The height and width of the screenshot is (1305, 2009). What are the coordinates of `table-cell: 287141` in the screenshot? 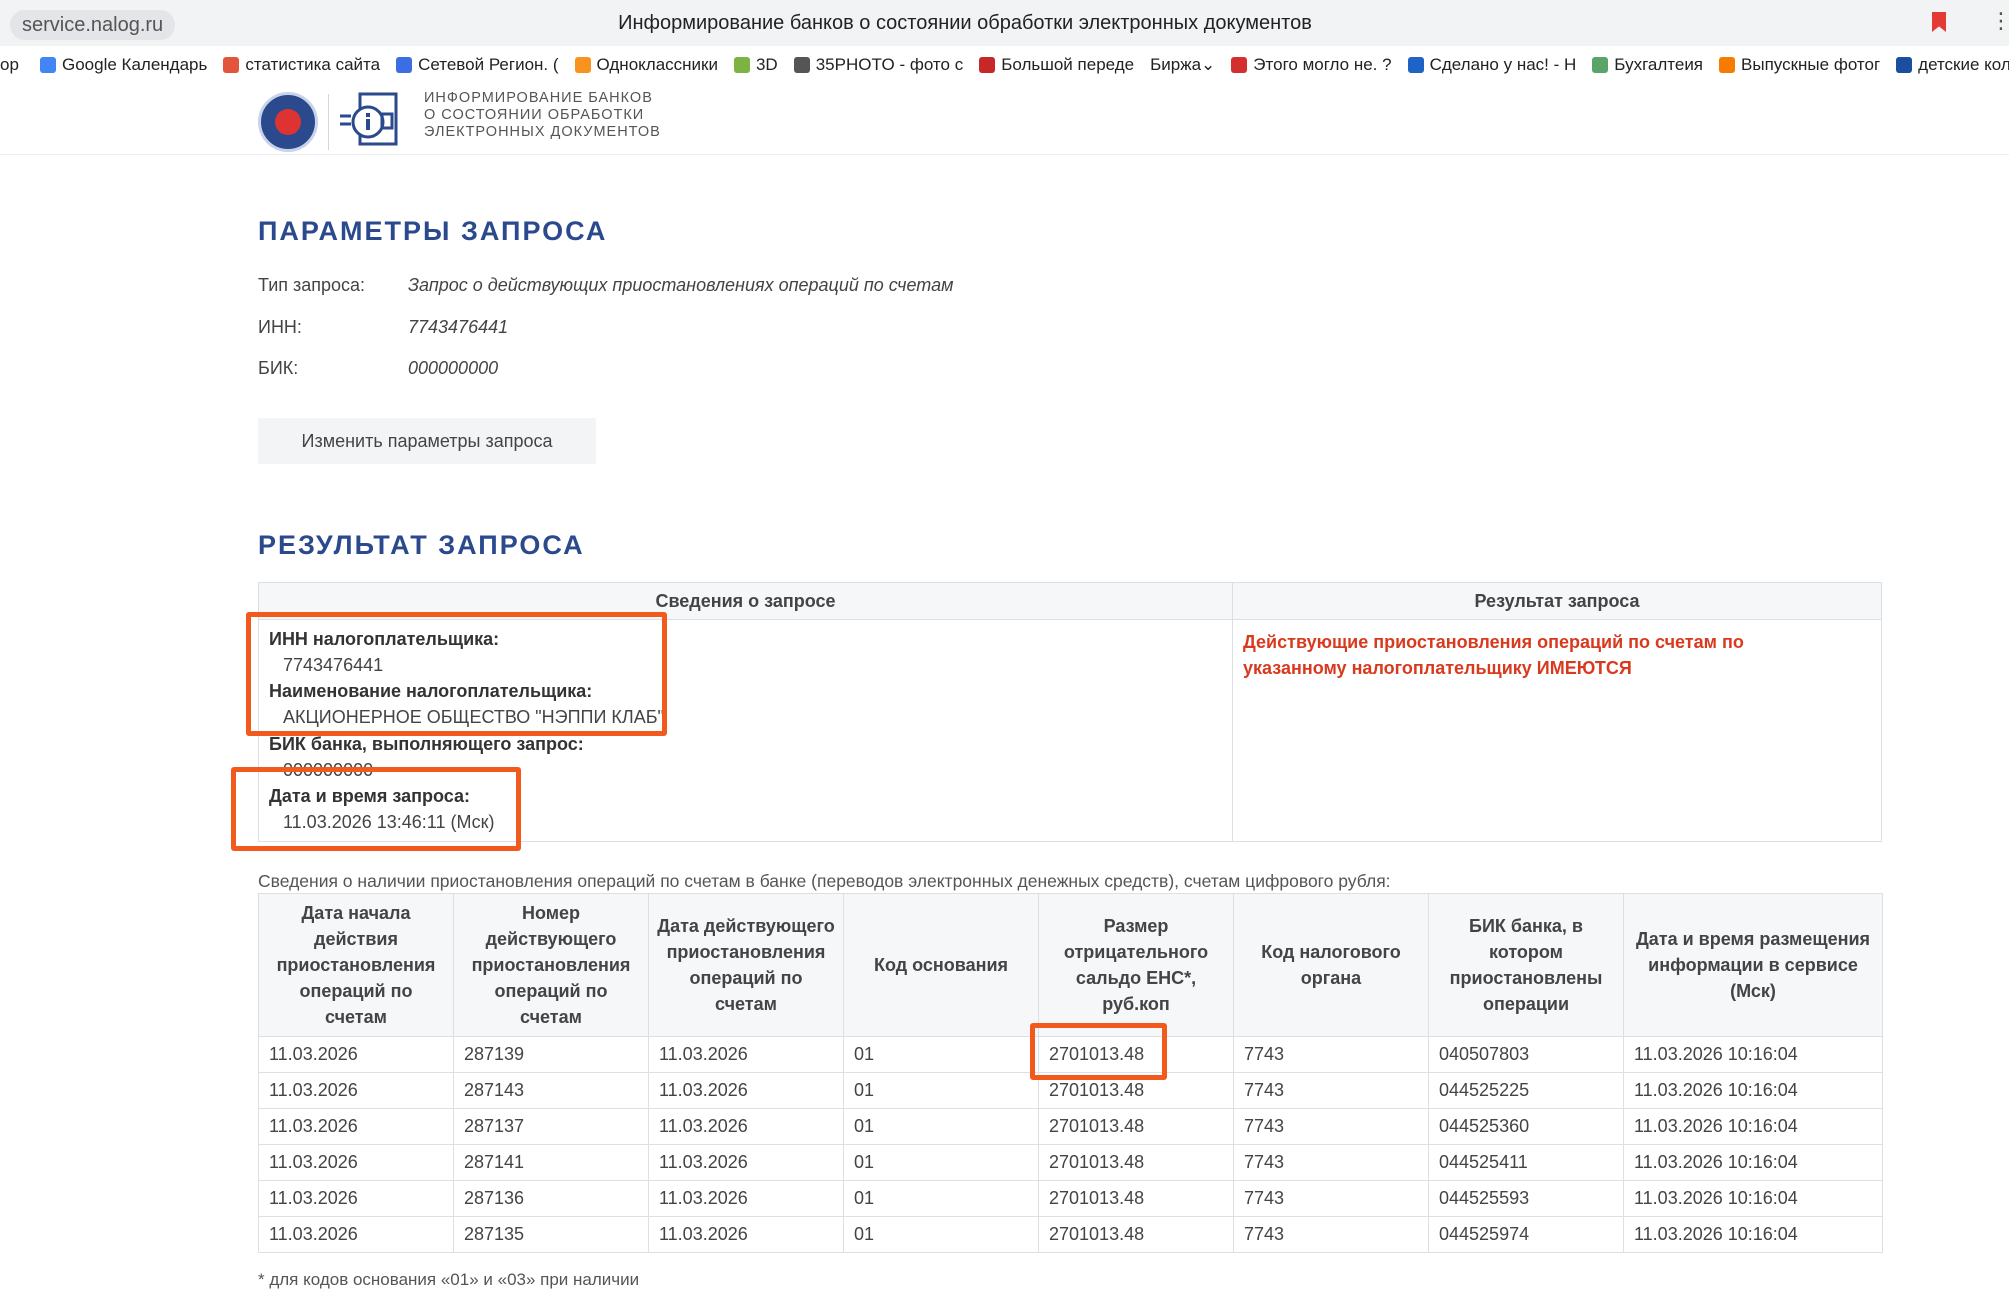 It's located at (551, 1162).